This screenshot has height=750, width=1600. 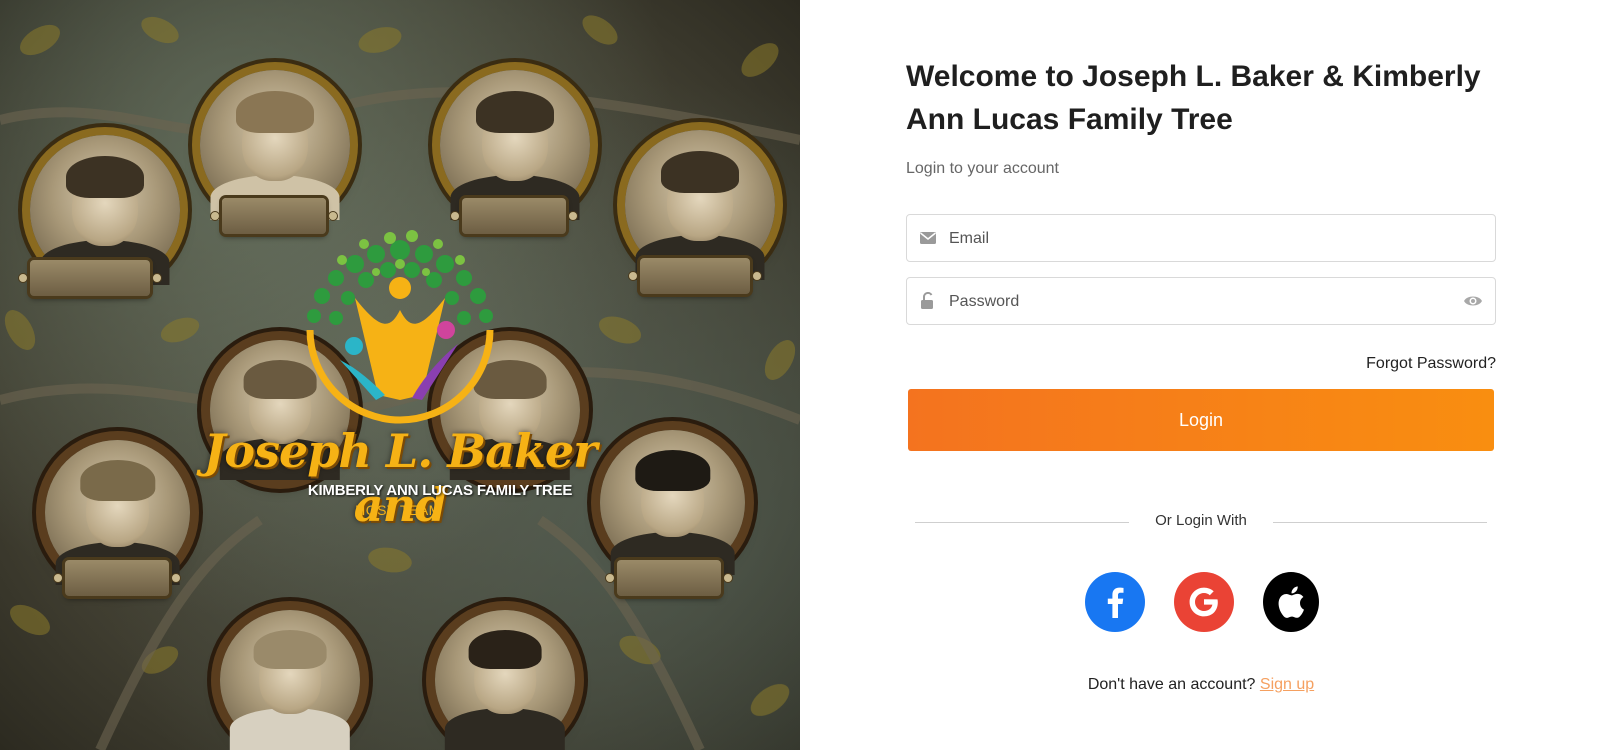 I want to click on password-input, so click(x=1199, y=302).